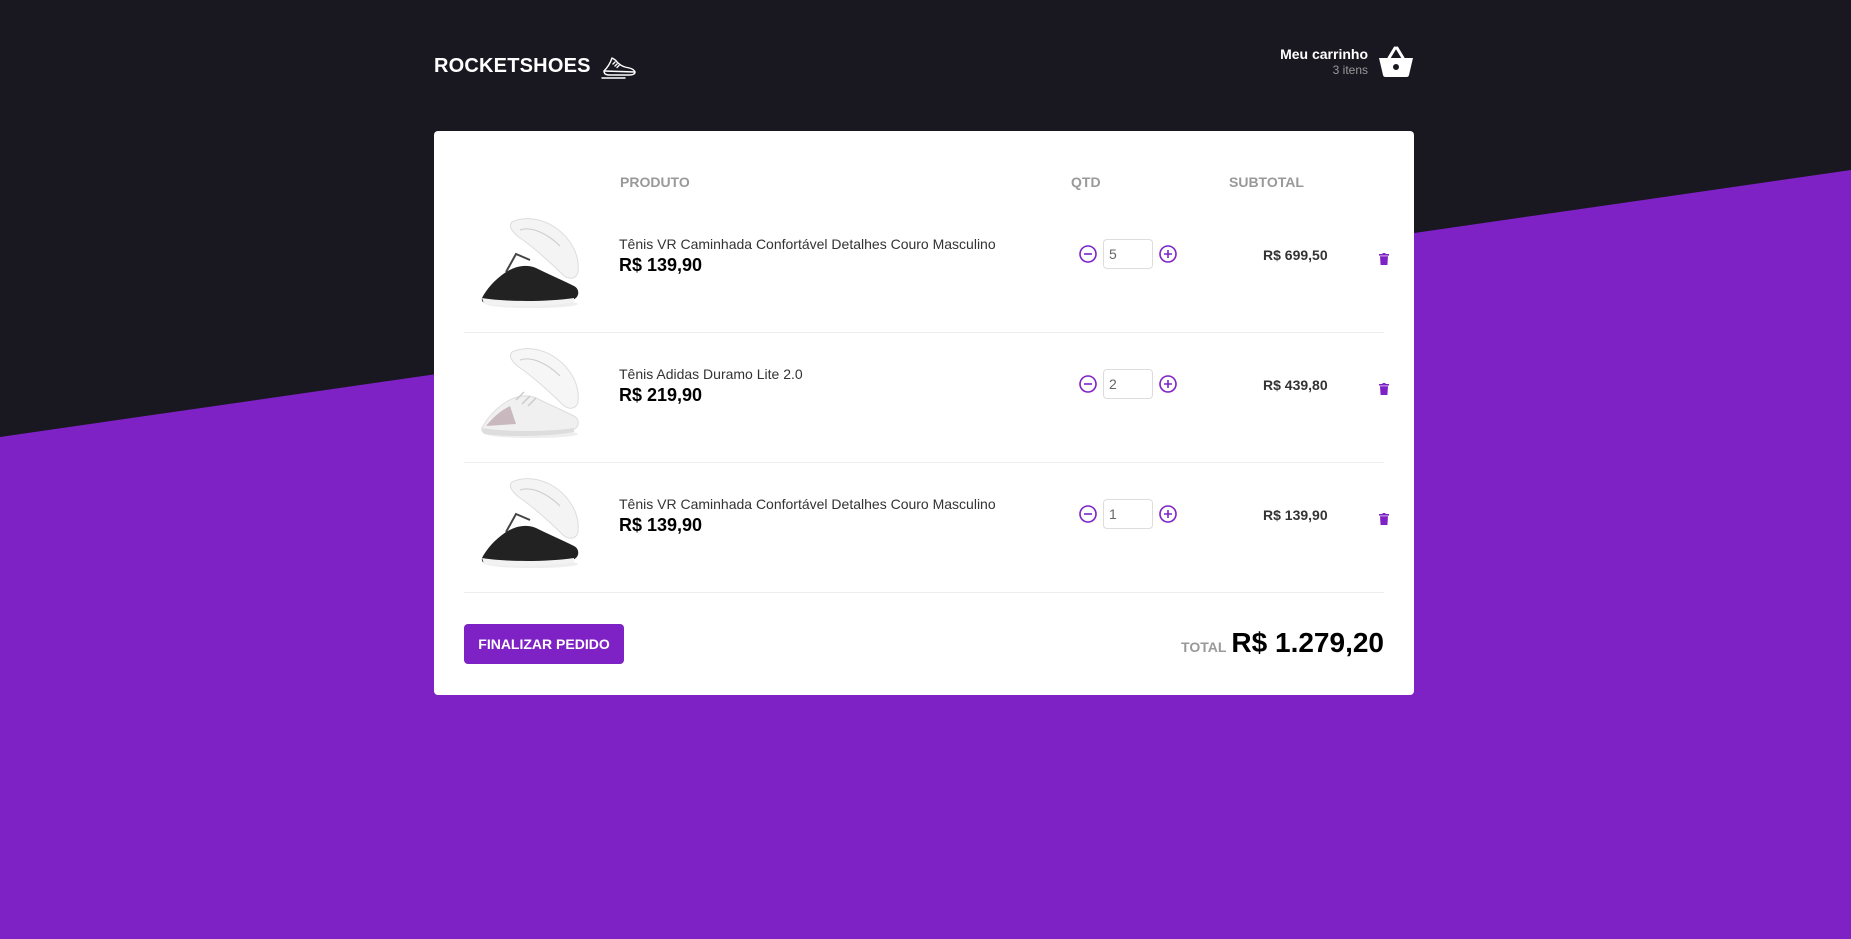 Image resolution: width=1851 pixels, height=939 pixels. I want to click on finish-order-button: FINALIZAR PEDIDO, so click(544, 644).